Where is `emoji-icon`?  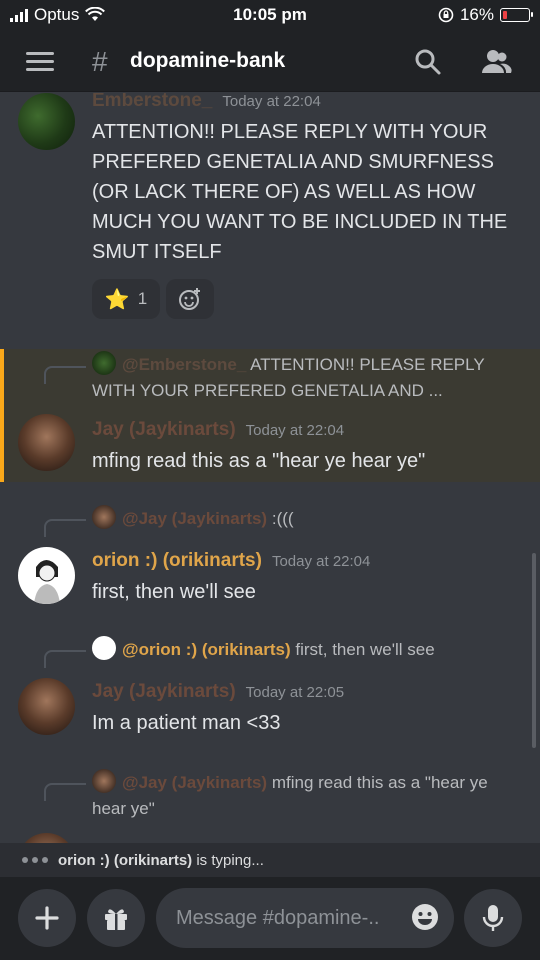 emoji-icon is located at coordinates (425, 917).